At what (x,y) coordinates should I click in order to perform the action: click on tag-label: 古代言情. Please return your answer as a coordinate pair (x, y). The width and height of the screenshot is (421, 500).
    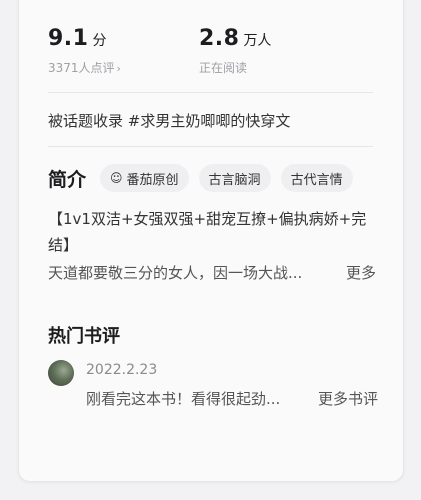
    Looking at the image, I should click on (316, 180).